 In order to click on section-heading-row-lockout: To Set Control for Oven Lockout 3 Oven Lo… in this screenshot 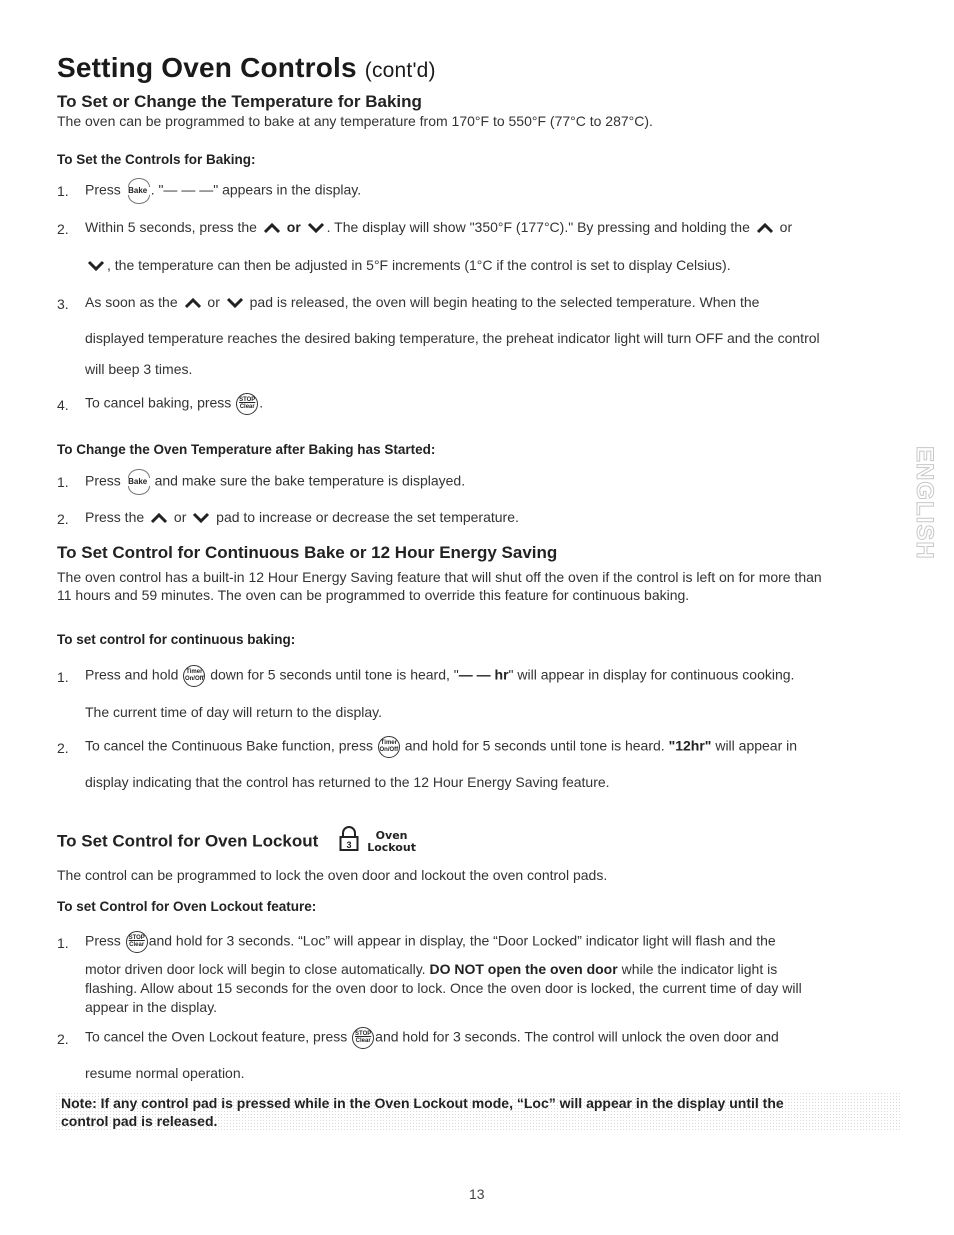, I will do `click(236, 841)`.